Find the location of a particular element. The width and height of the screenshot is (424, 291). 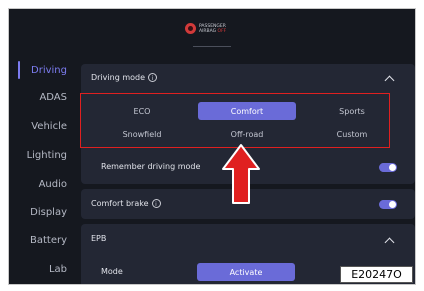

sidebar-item-lighting: Lighting is located at coordinates (40, 155).